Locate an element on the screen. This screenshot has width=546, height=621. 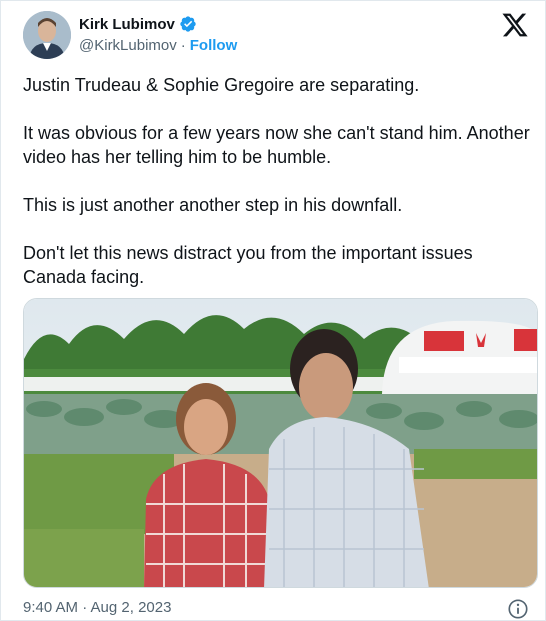
tweet-timestamp: 9:40 AM · Aug 2, 2023 is located at coordinates (97, 607).